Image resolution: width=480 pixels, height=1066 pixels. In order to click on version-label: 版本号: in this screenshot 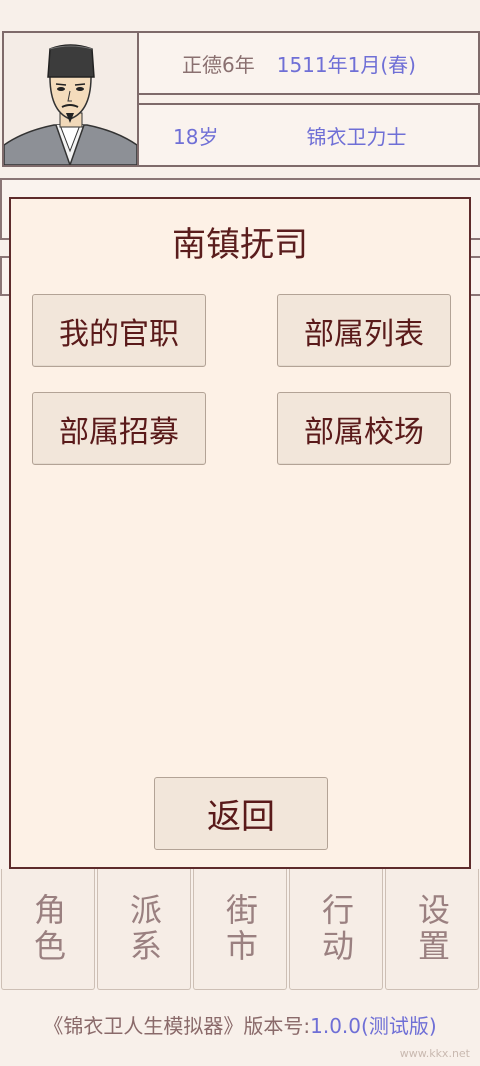, I will do `click(277, 1026)`.